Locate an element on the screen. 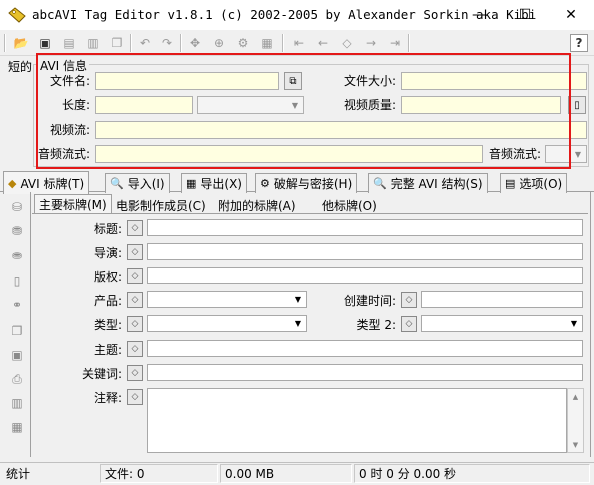 This screenshot has height=485, width=594. web-icon: ✥ is located at coordinates (195, 43).